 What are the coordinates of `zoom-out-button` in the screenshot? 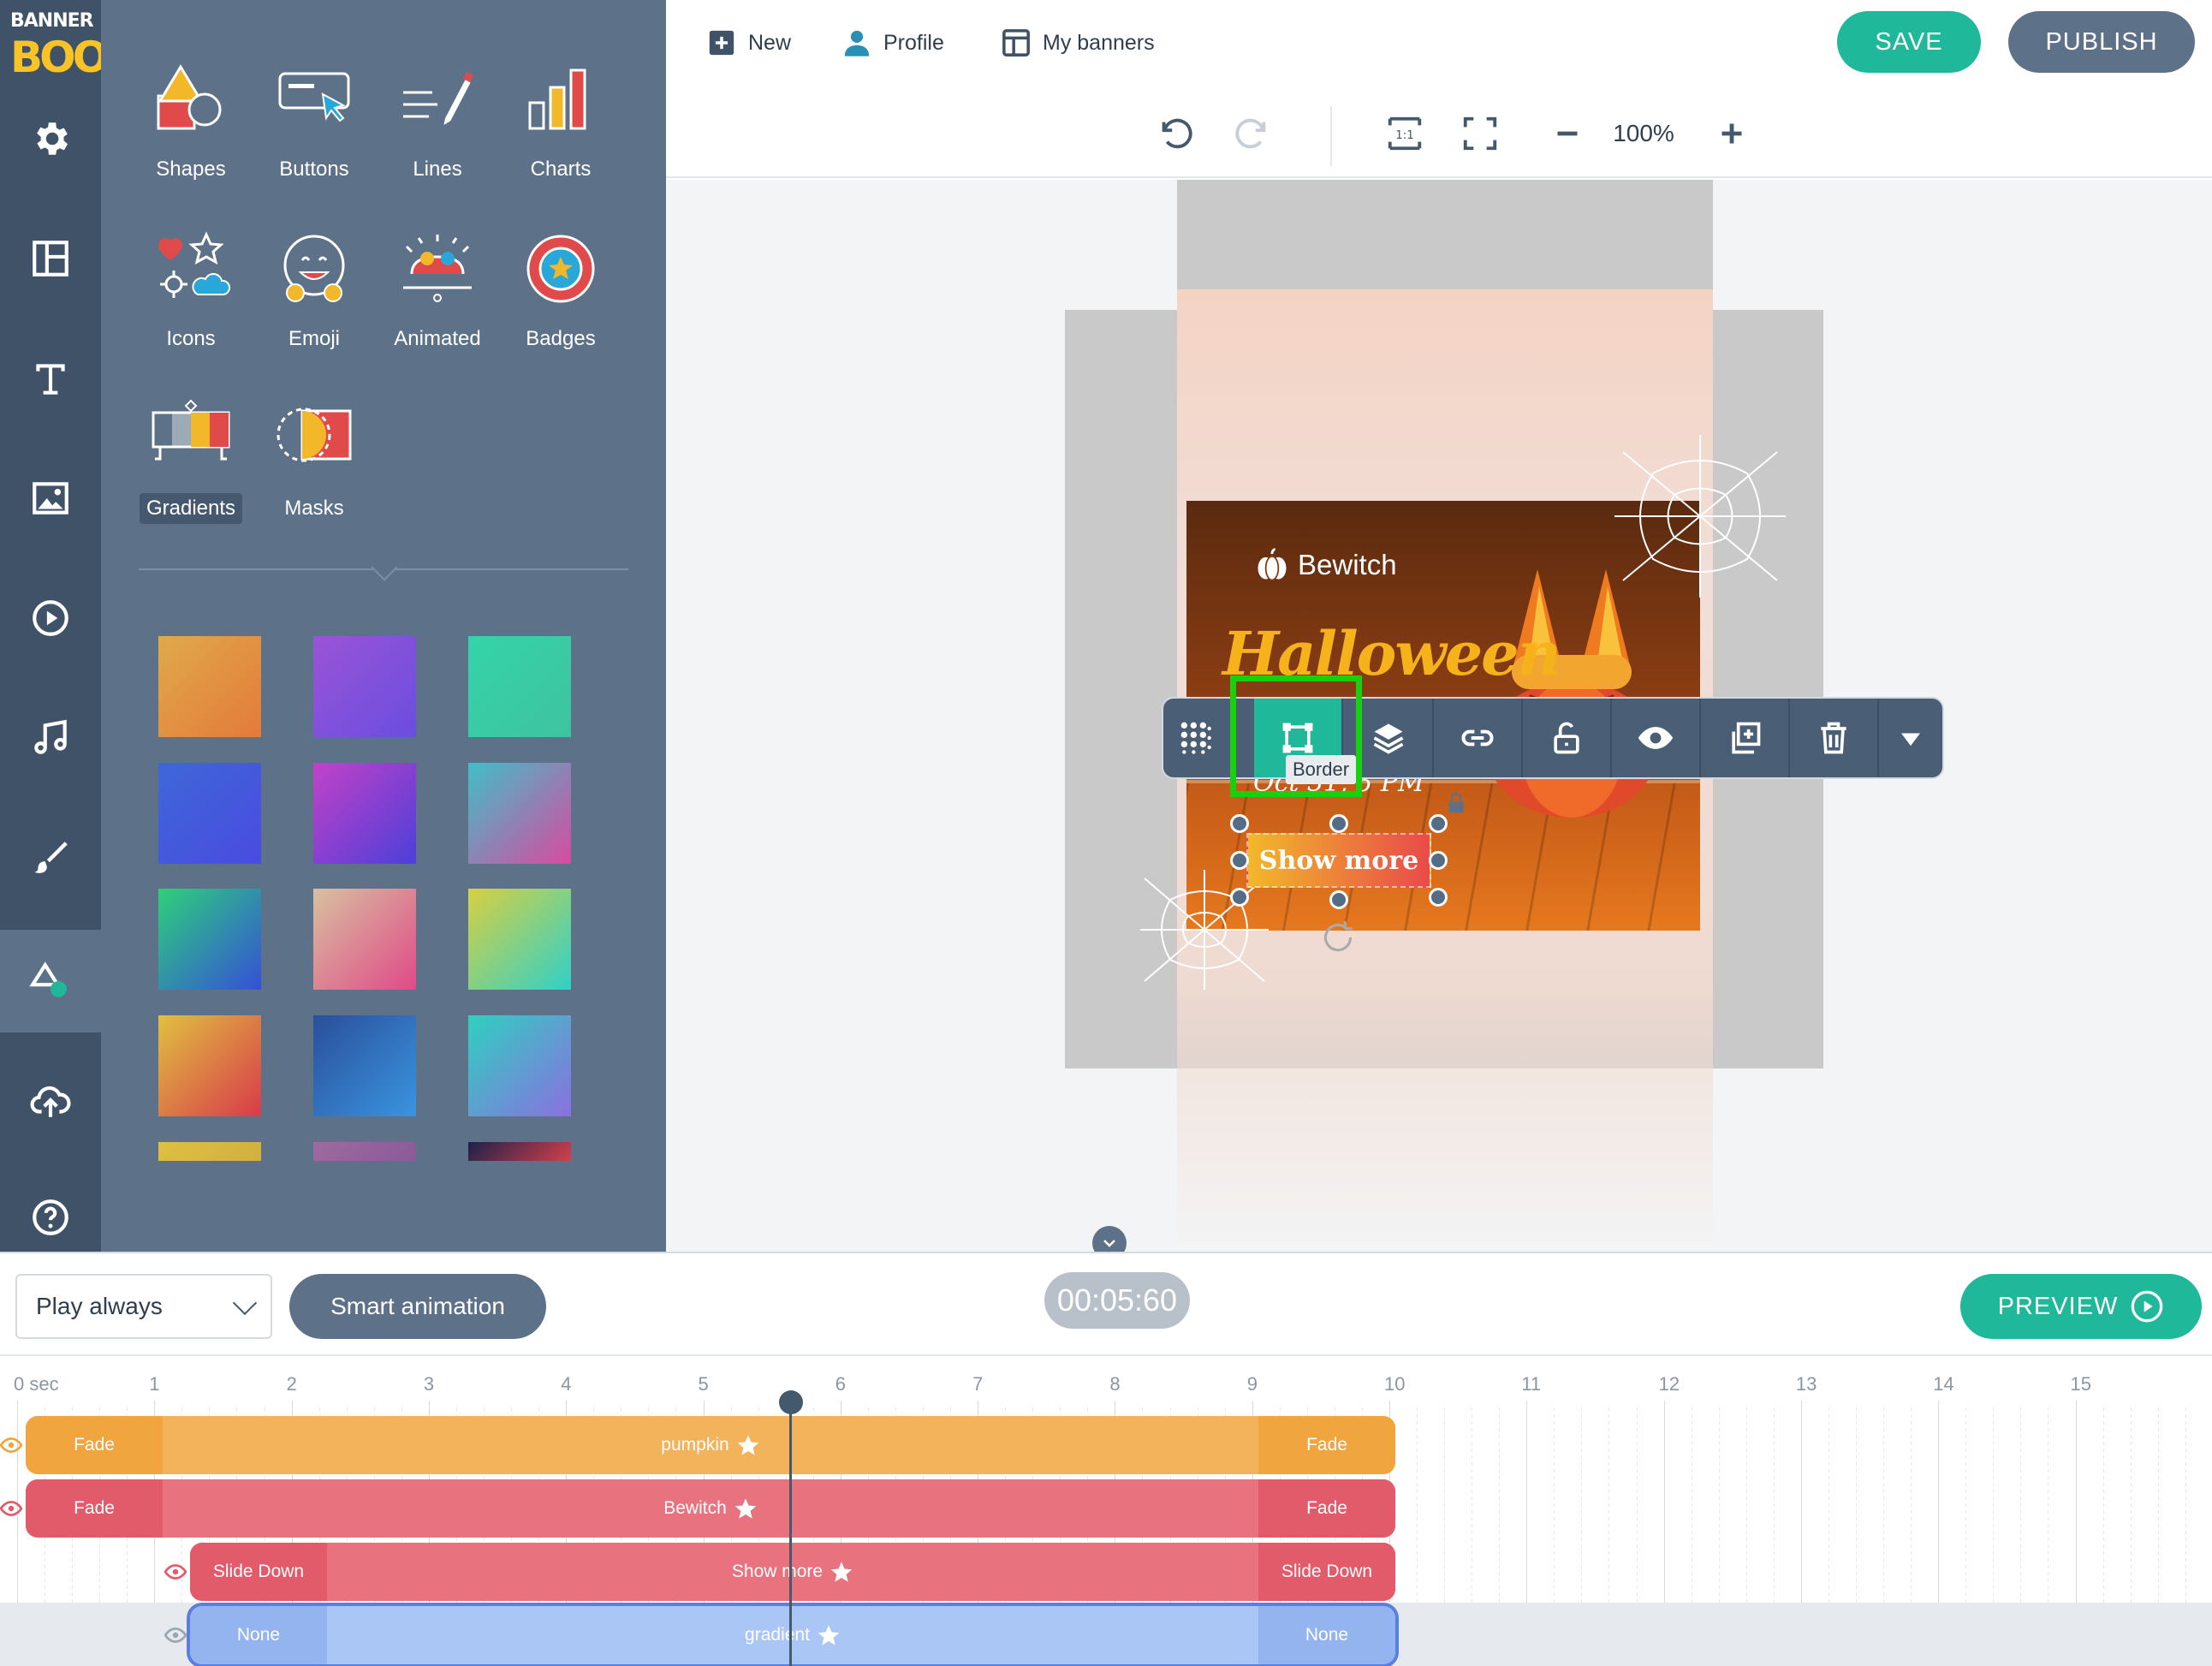 It's located at (1567, 133).